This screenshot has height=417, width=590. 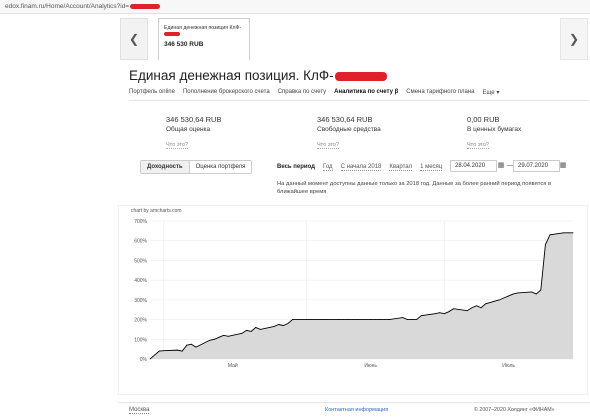 What do you see at coordinates (152, 92) in the screenshot?
I see `tab-portfolio-online: Портфель online` at bounding box center [152, 92].